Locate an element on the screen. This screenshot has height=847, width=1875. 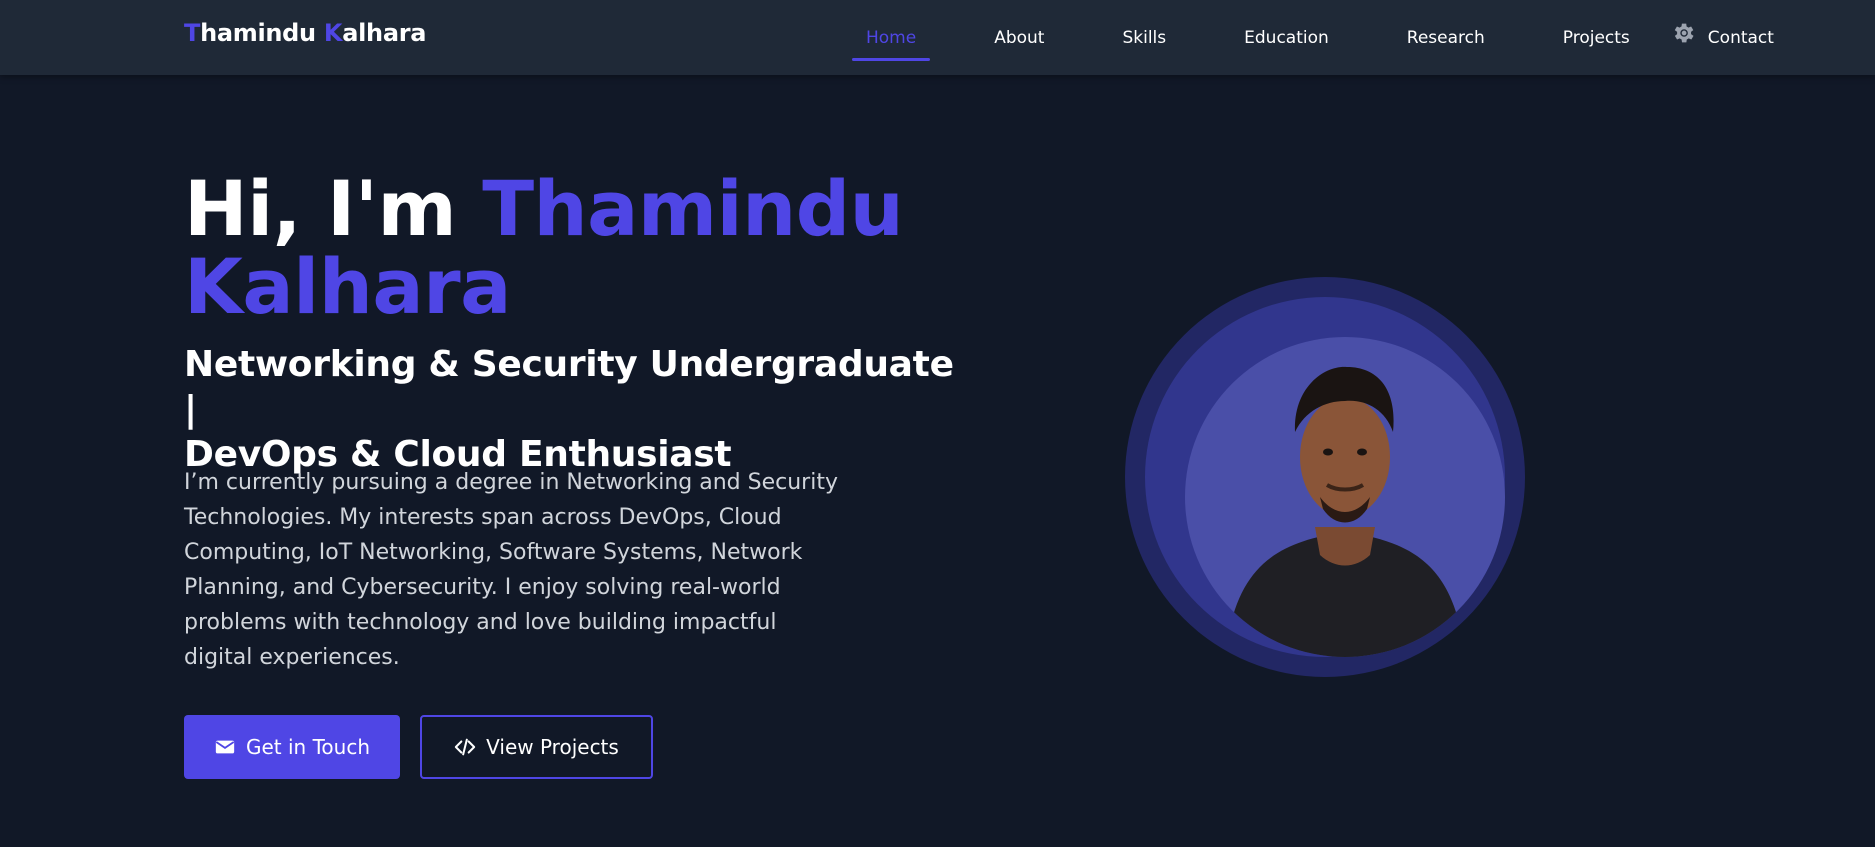
site-logo: Thamindu Kalhara is located at coordinates (305, 33).